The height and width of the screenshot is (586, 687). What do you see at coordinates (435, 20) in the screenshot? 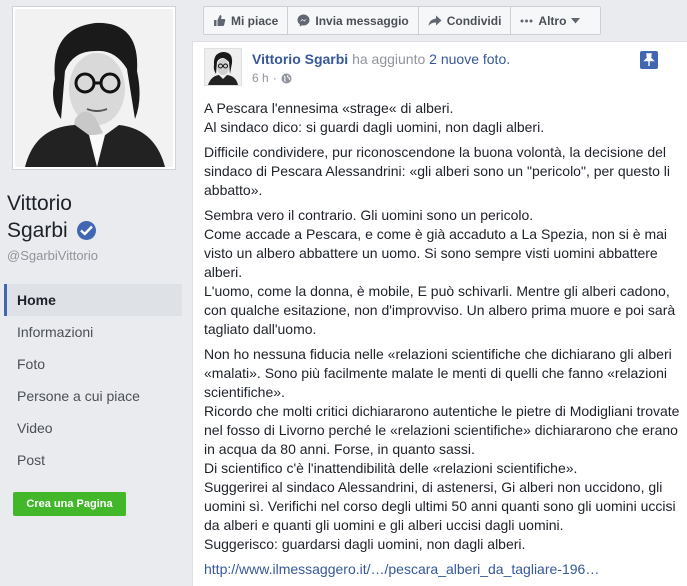
I see `share-icon` at bounding box center [435, 20].